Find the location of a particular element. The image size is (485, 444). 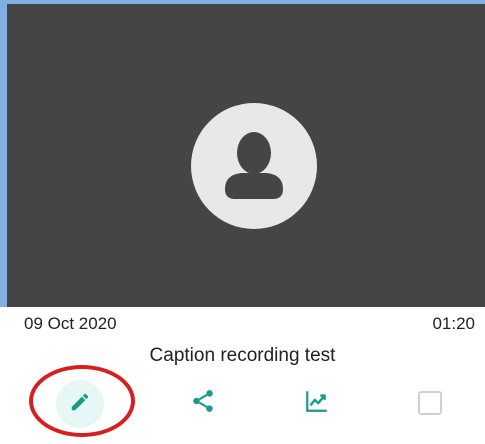

action-bar is located at coordinates (242, 408).